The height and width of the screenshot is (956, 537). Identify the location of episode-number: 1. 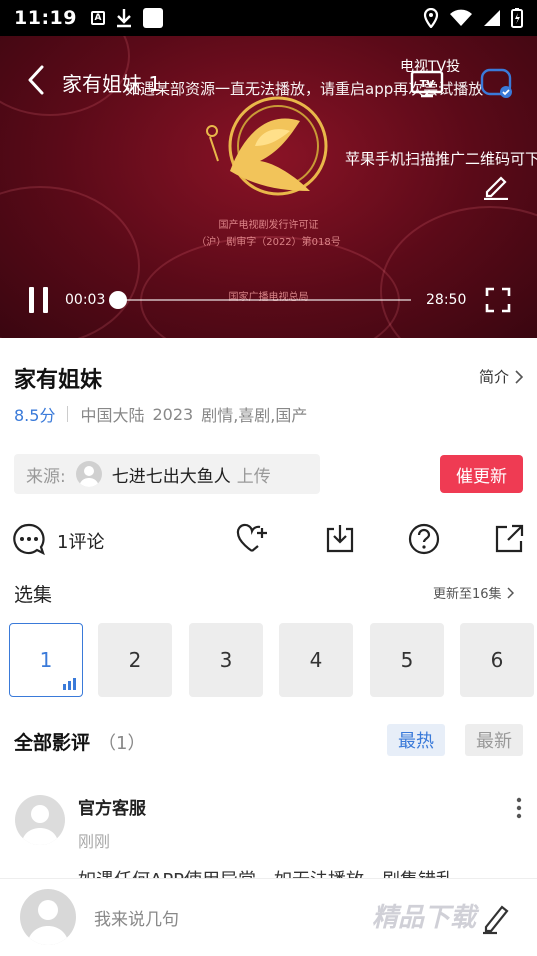
(46, 660).